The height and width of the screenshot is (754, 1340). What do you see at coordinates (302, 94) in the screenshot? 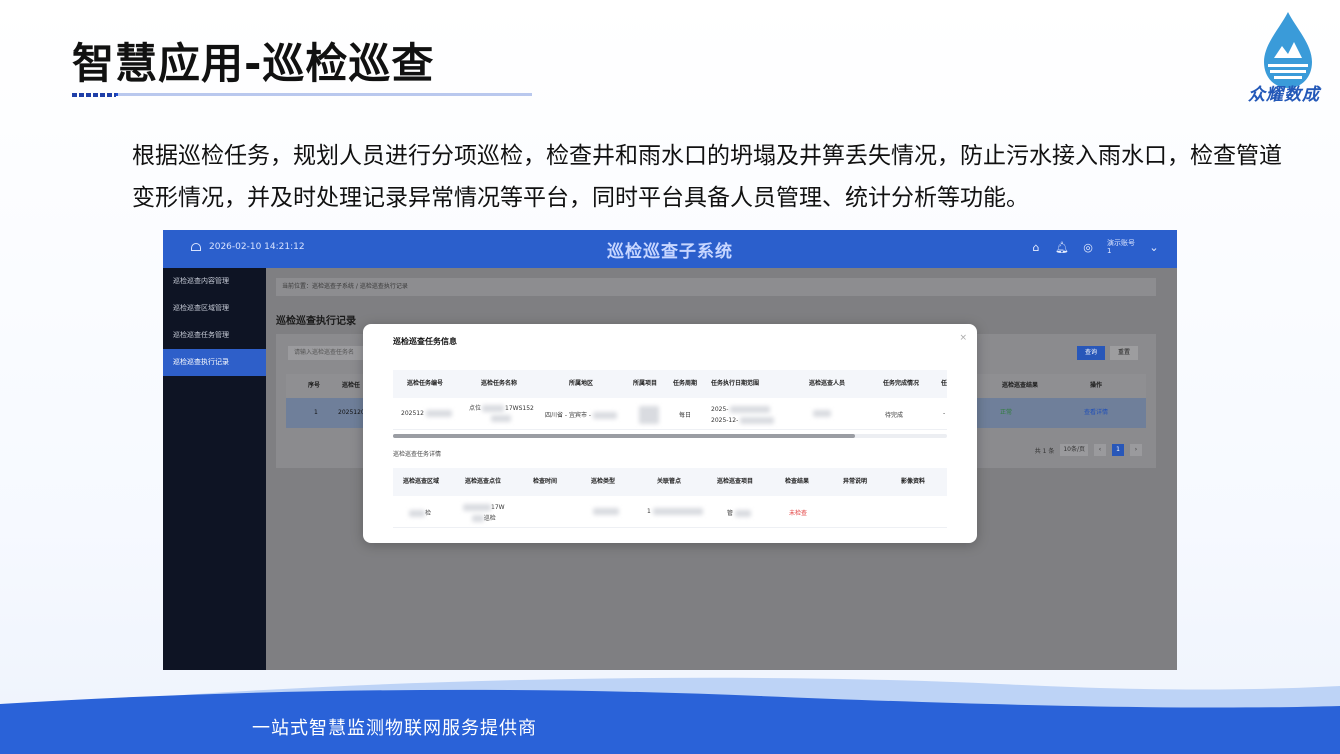
I see `title-underline` at bounding box center [302, 94].